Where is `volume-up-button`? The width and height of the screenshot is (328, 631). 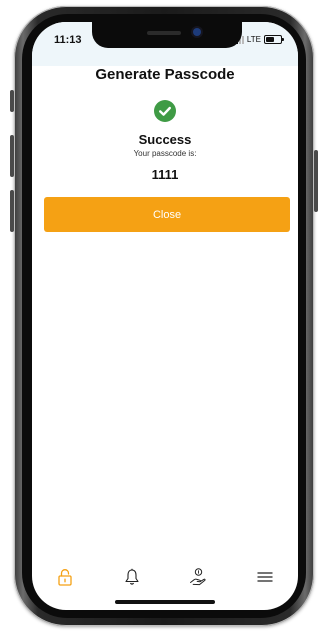 volume-up-button is located at coordinates (12, 156).